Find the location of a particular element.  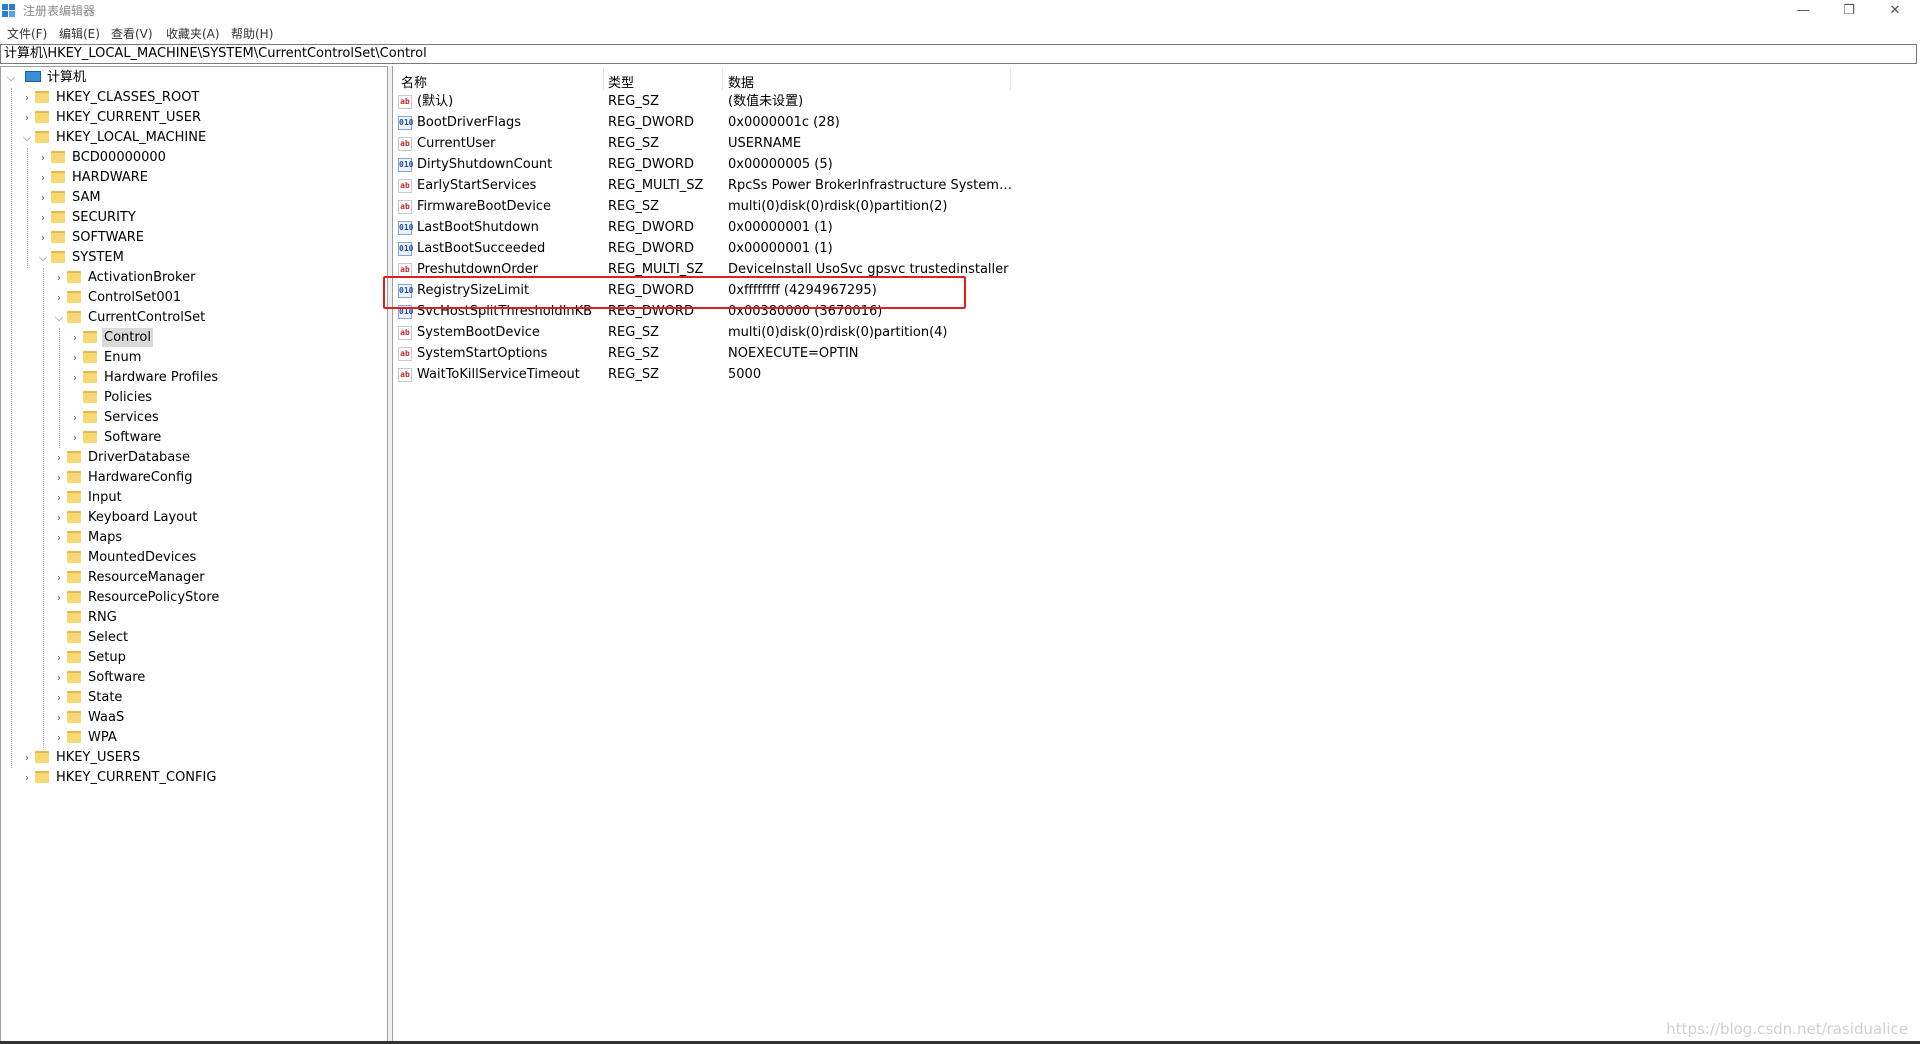

value-row: ab WaitToKillServiceTimeout REG_SZ 5000 is located at coordinates (708, 375).